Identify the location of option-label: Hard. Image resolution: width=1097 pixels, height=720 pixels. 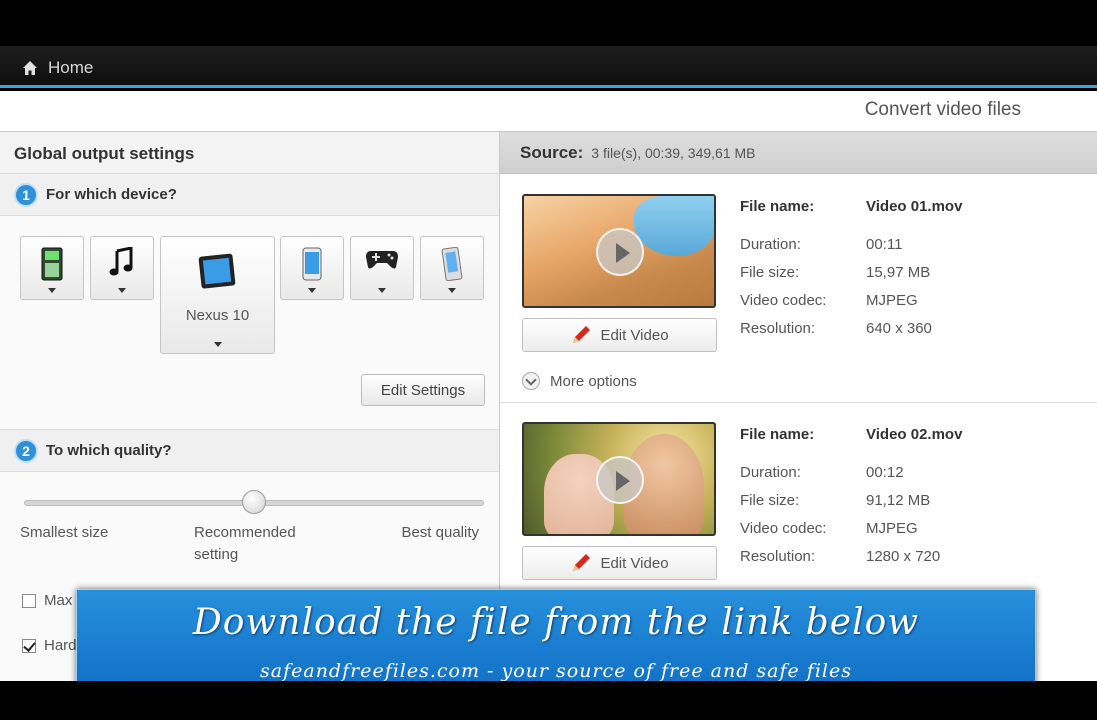
(60, 645).